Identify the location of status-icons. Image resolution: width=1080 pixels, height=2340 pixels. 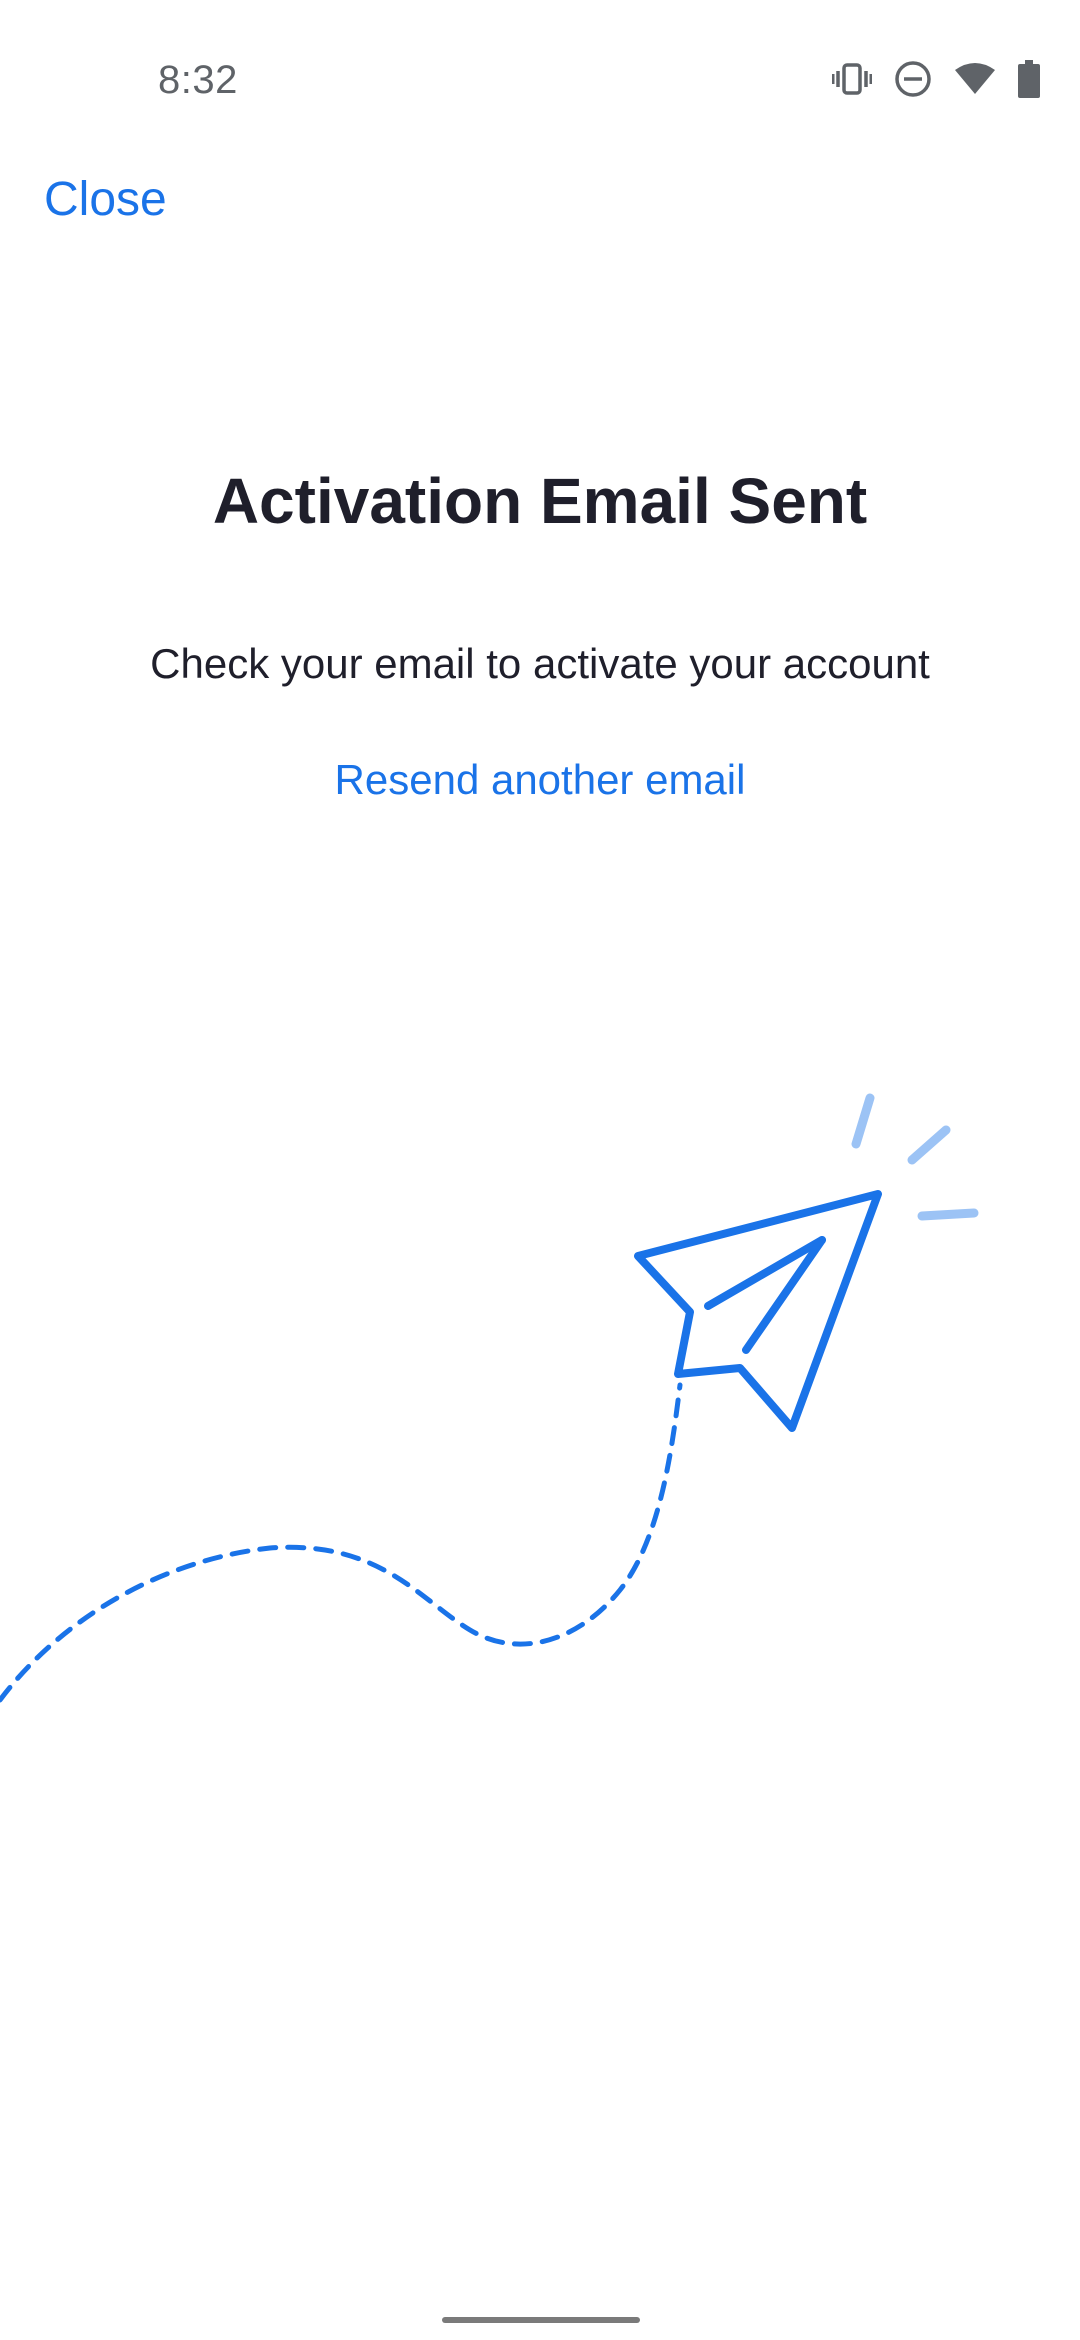
(936, 79).